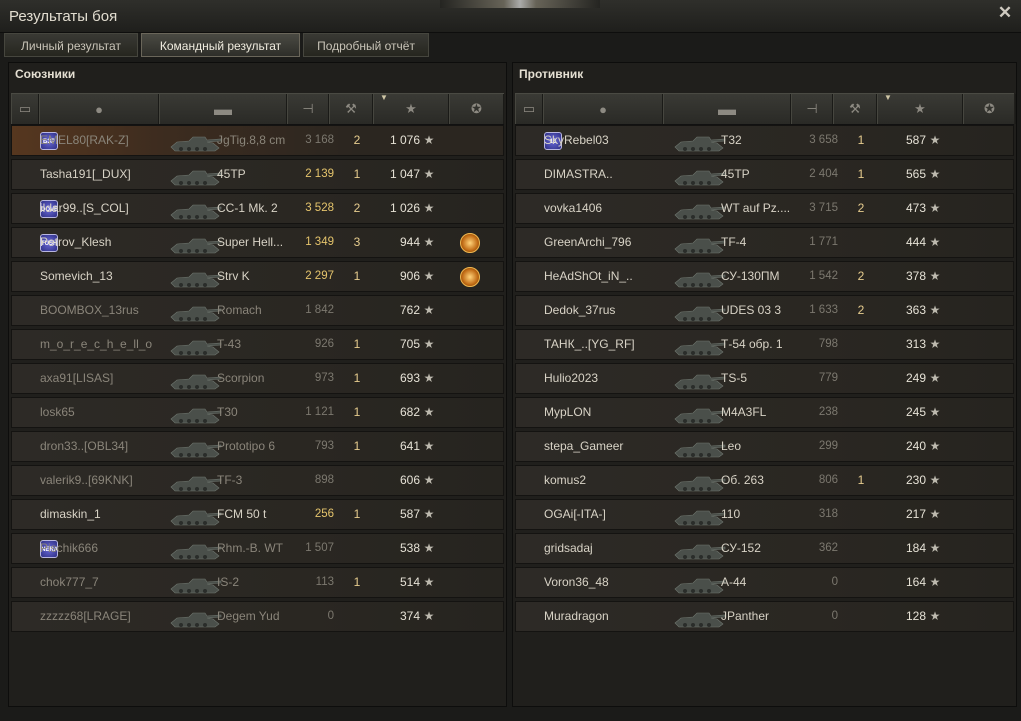 The image size is (1021, 721). Describe the element at coordinates (584, 446) in the screenshot. I see `player-name: stepa_Gameer` at that location.